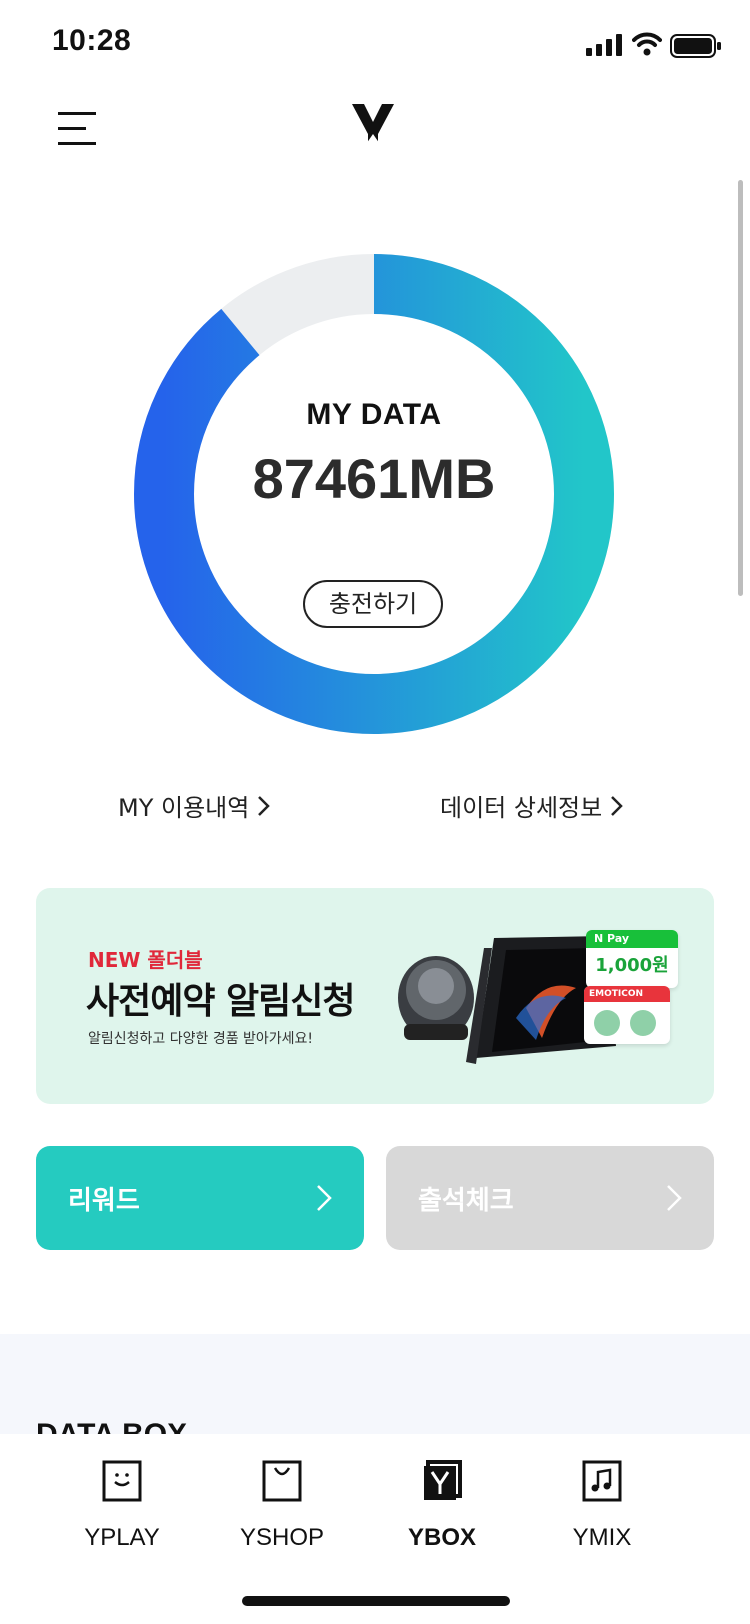 This screenshot has height=1624, width=750. What do you see at coordinates (184, 808) in the screenshot?
I see `my-usage-link-label: MY 이용내역` at bounding box center [184, 808].